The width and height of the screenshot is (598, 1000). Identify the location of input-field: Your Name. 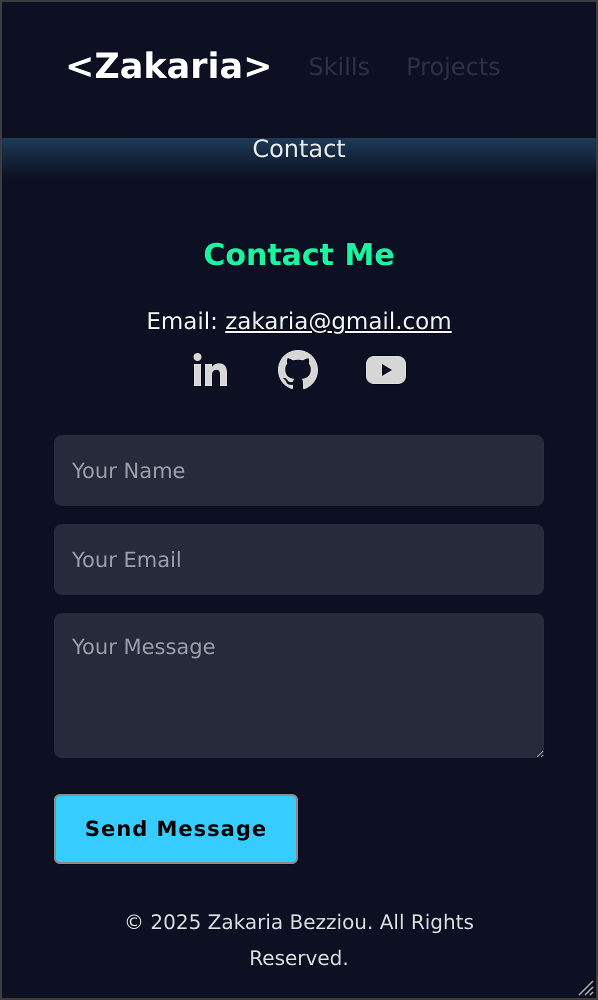
(299, 470).